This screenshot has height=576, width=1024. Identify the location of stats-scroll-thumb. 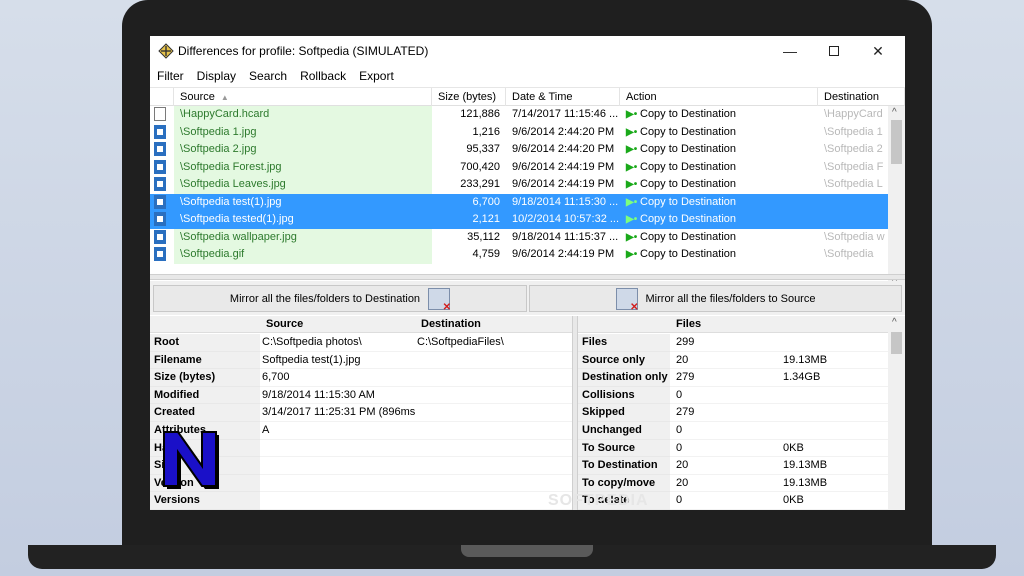
(896, 343).